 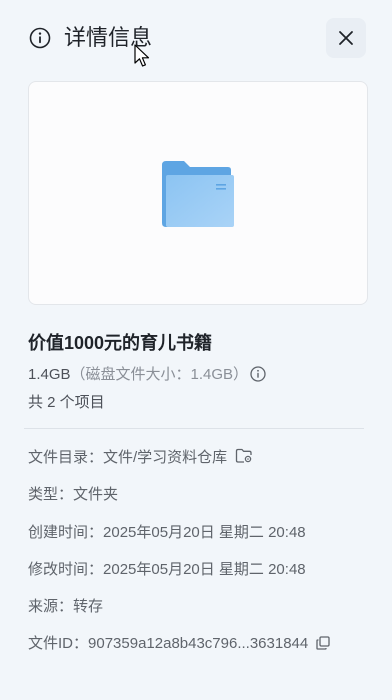 What do you see at coordinates (196, 38) in the screenshot?
I see `details-header: 详情信息` at bounding box center [196, 38].